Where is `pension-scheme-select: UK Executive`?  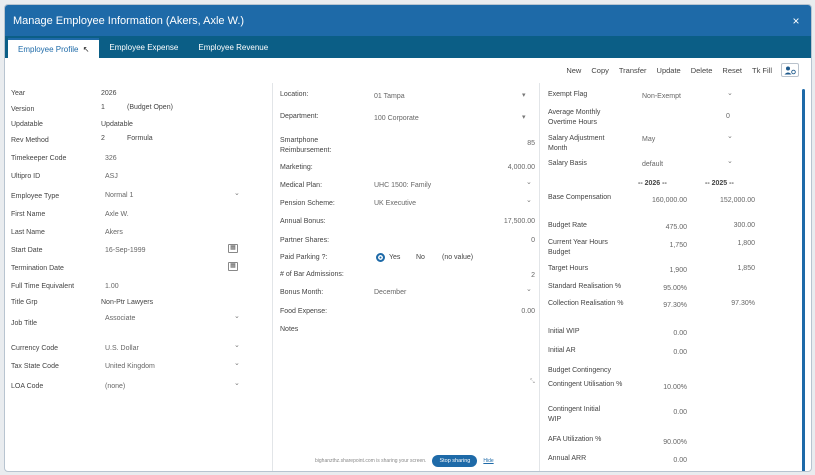
pension-scheme-select: UK Executive is located at coordinates (395, 204).